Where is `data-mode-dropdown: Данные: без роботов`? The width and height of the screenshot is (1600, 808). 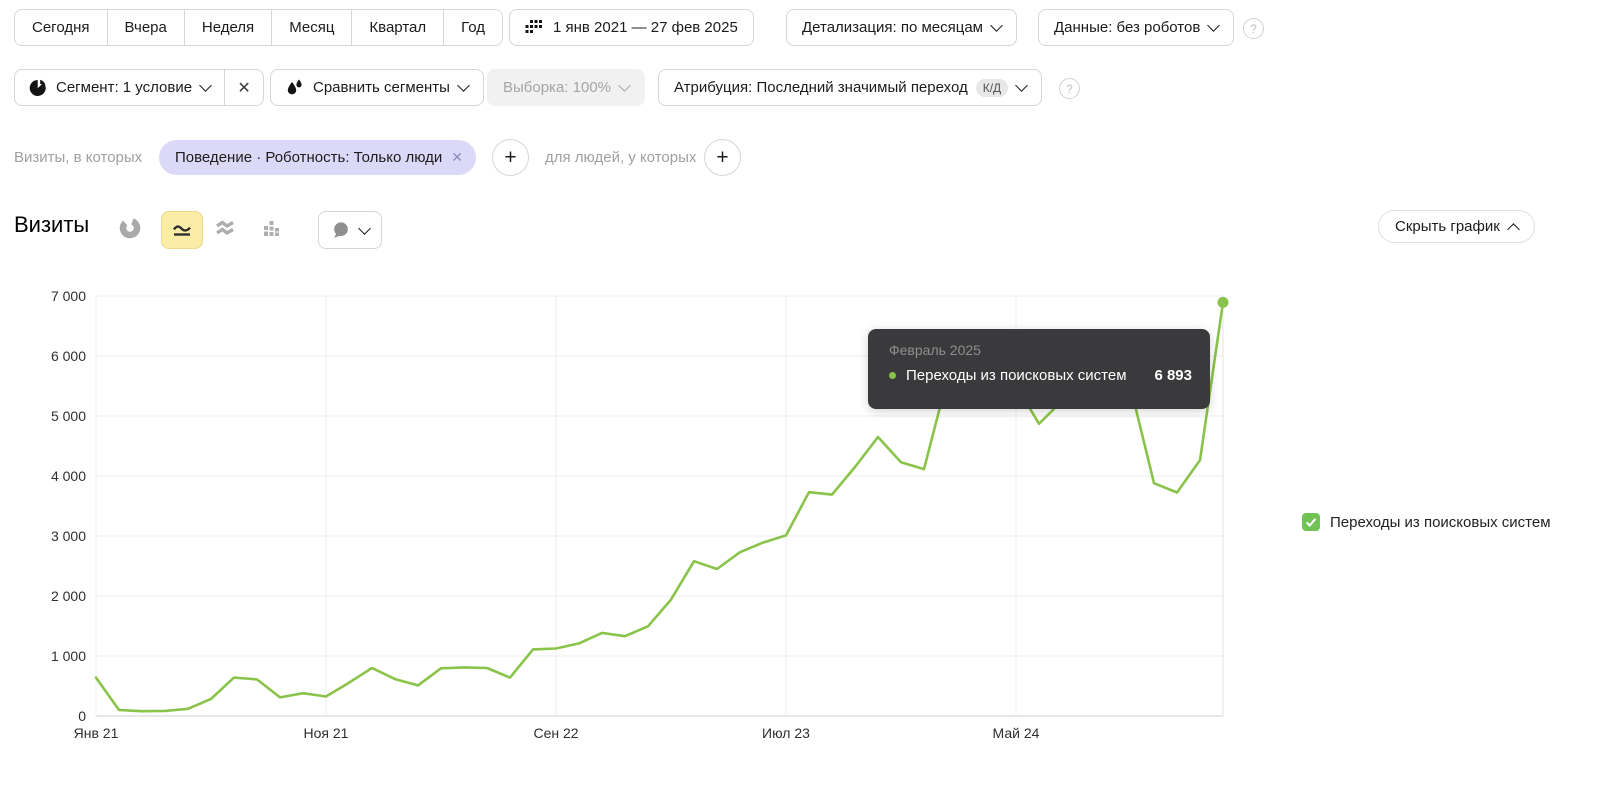
data-mode-dropdown: Данные: без роботов is located at coordinates (1136, 27).